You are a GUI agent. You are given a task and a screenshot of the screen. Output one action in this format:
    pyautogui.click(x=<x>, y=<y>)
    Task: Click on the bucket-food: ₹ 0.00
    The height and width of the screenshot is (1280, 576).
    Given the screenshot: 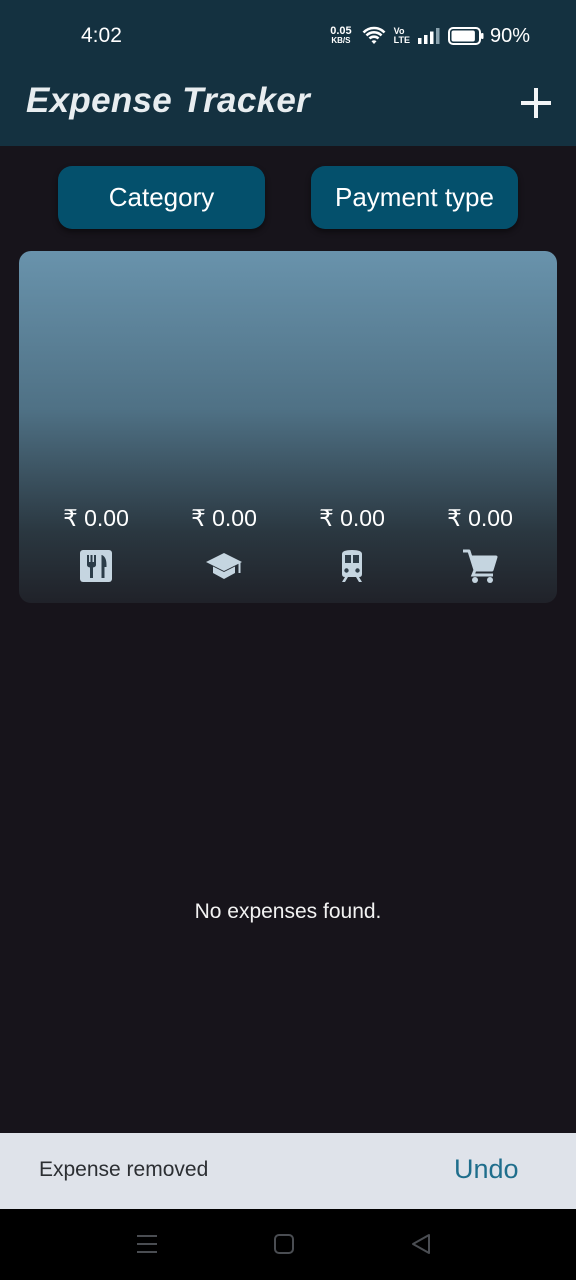 What is the action you would take?
    pyautogui.click(x=96, y=545)
    